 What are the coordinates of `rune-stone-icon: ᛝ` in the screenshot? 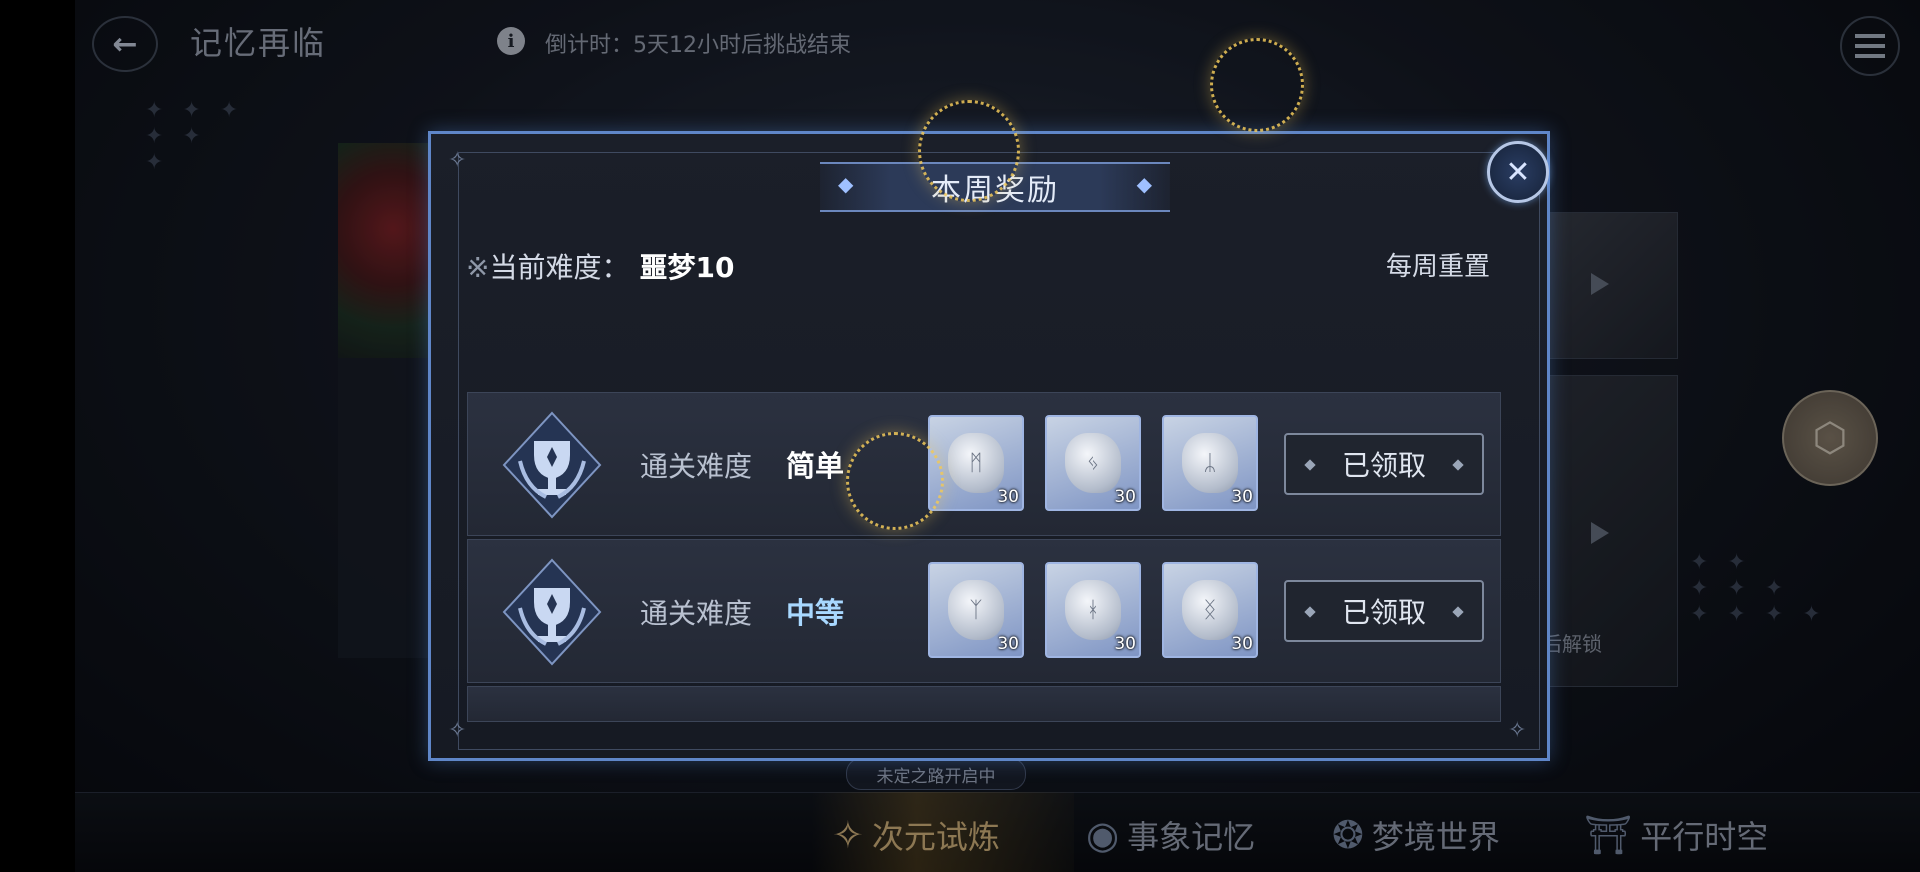 It's located at (1210, 610).